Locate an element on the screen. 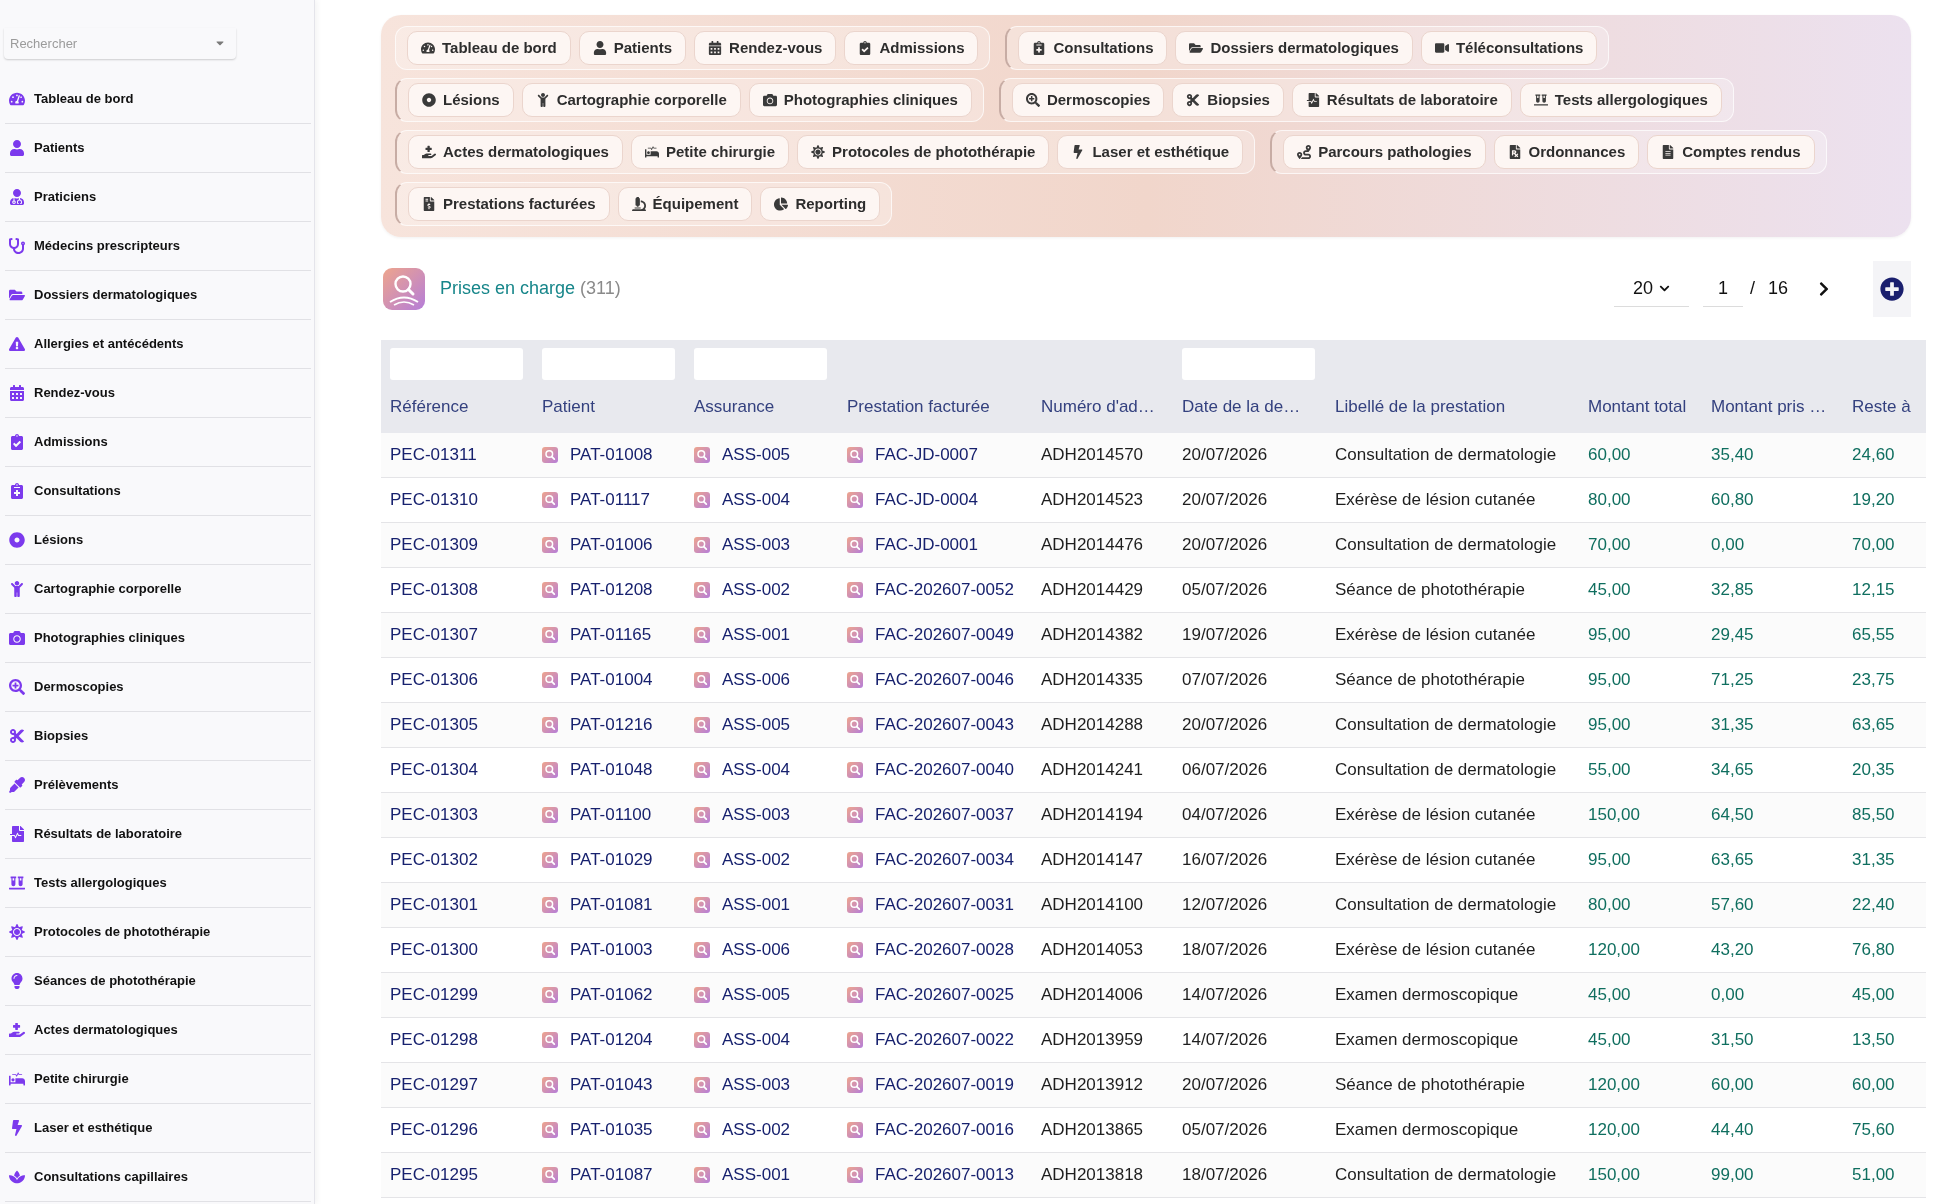 This screenshot has width=1946, height=1204. search-field: Rechercher is located at coordinates (120, 43).